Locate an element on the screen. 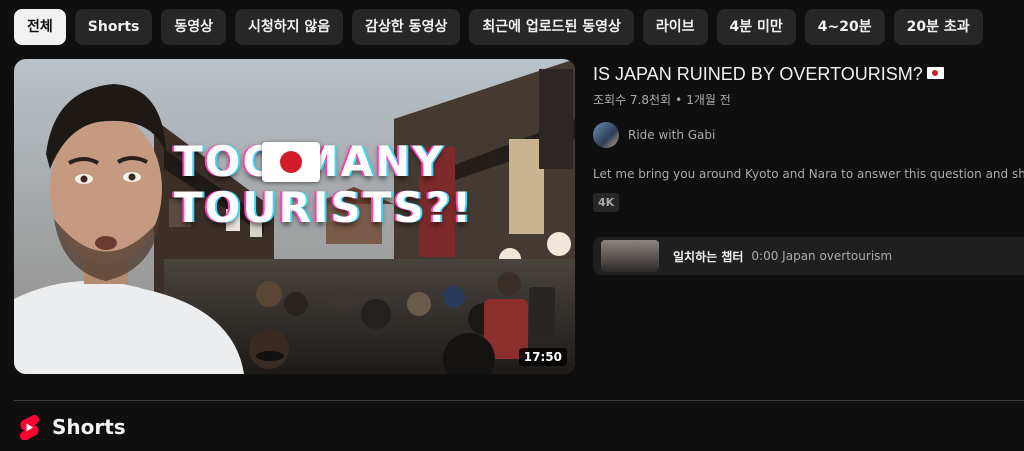 The image size is (1024, 451). chip-all: 전체 is located at coordinates (40, 27).